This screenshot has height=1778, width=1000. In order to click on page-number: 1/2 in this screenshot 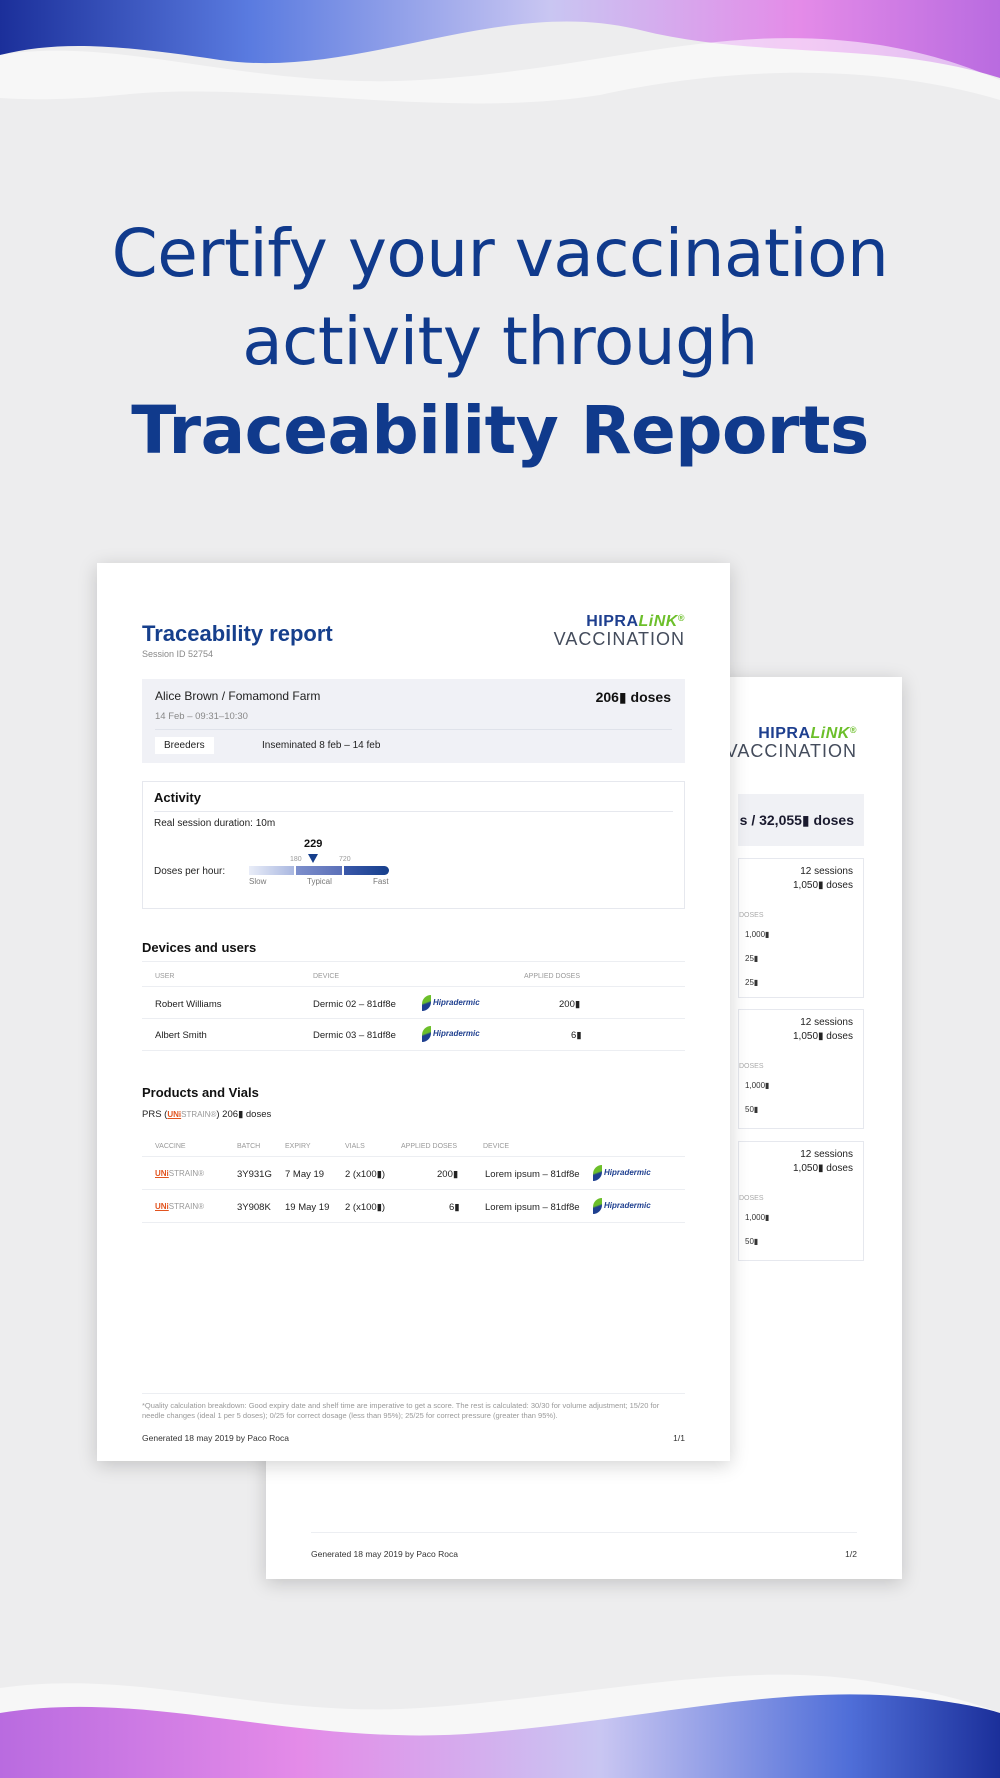, I will do `click(851, 1554)`.